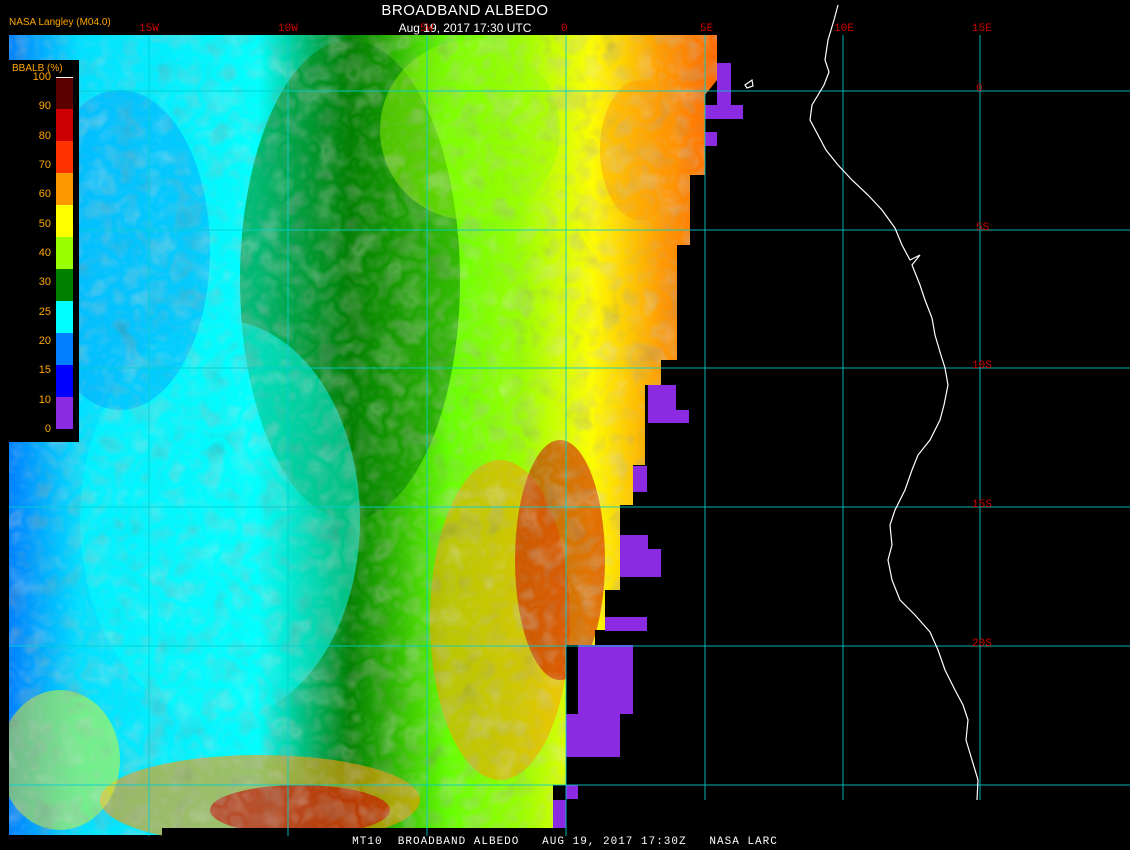 The height and width of the screenshot is (850, 1130). I want to click on lon-label-10e: 10E, so click(844, 29).